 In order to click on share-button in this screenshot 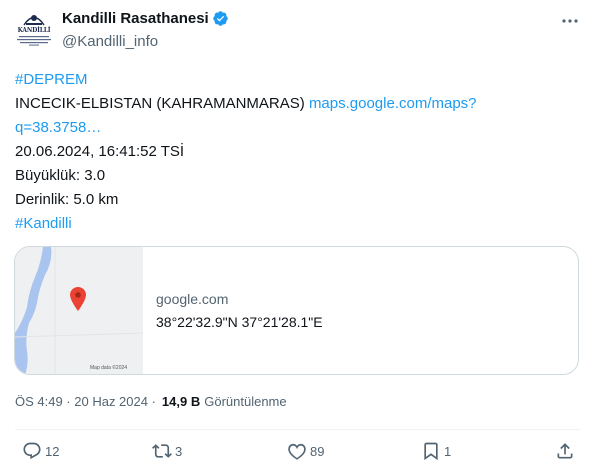, I will do `click(565, 451)`.